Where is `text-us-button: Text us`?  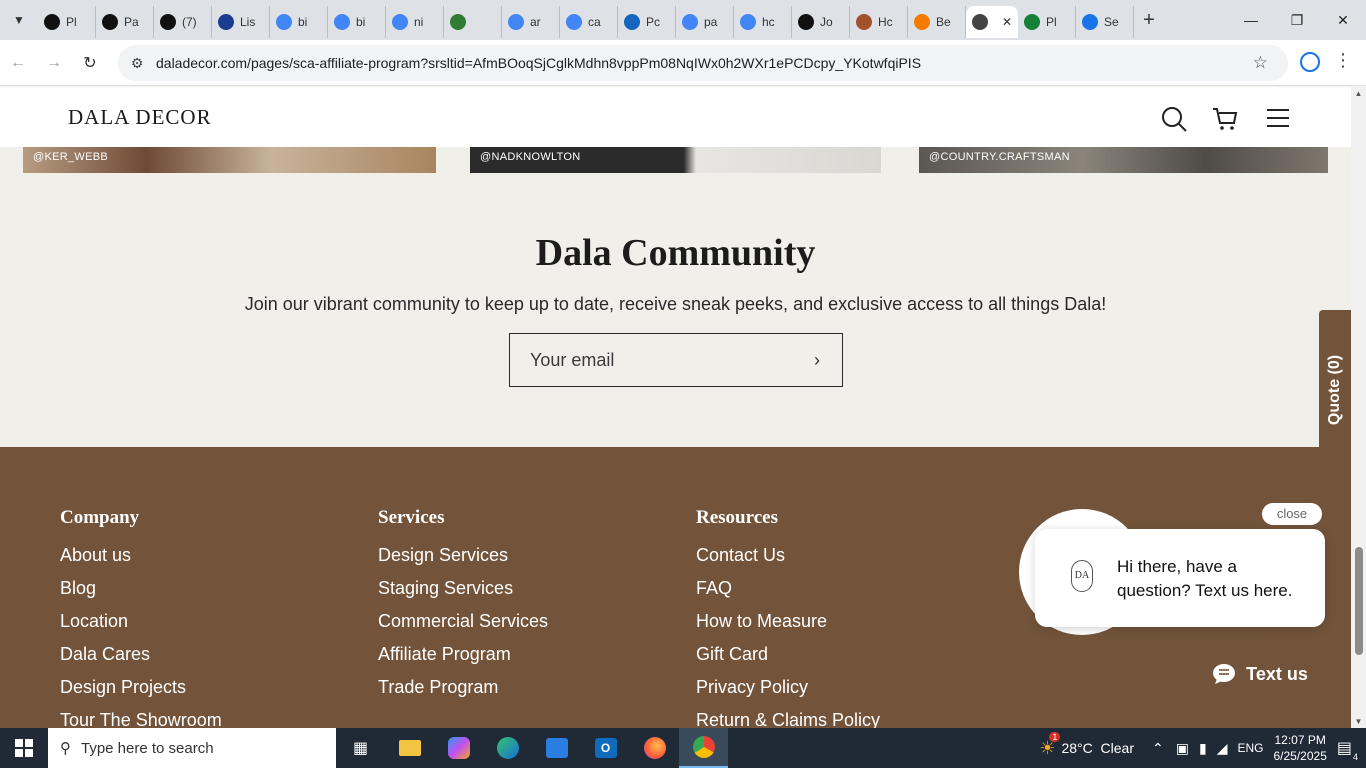 text-us-button: Text us is located at coordinates (1260, 674).